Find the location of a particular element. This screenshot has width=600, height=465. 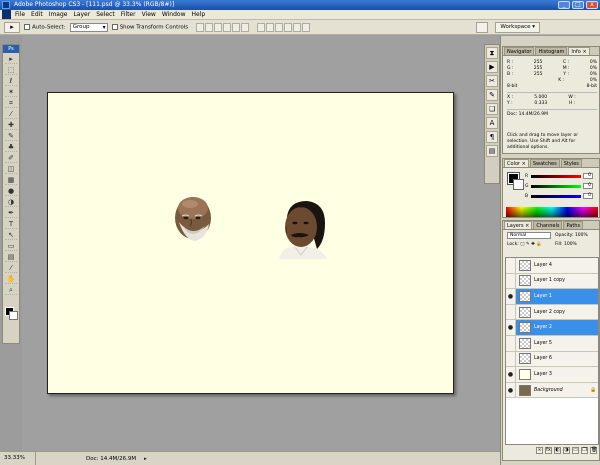

blend-mode-dropdown: Normal is located at coordinates (529, 235).